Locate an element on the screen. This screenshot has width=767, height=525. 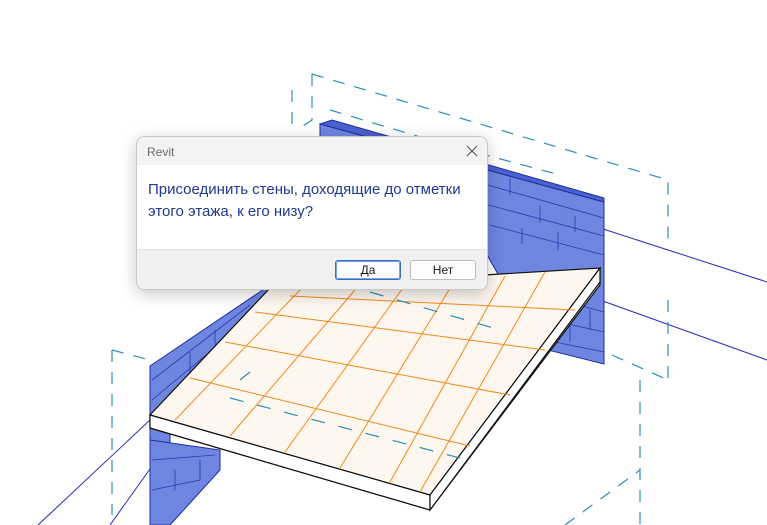
close-icon is located at coordinates (472, 151).